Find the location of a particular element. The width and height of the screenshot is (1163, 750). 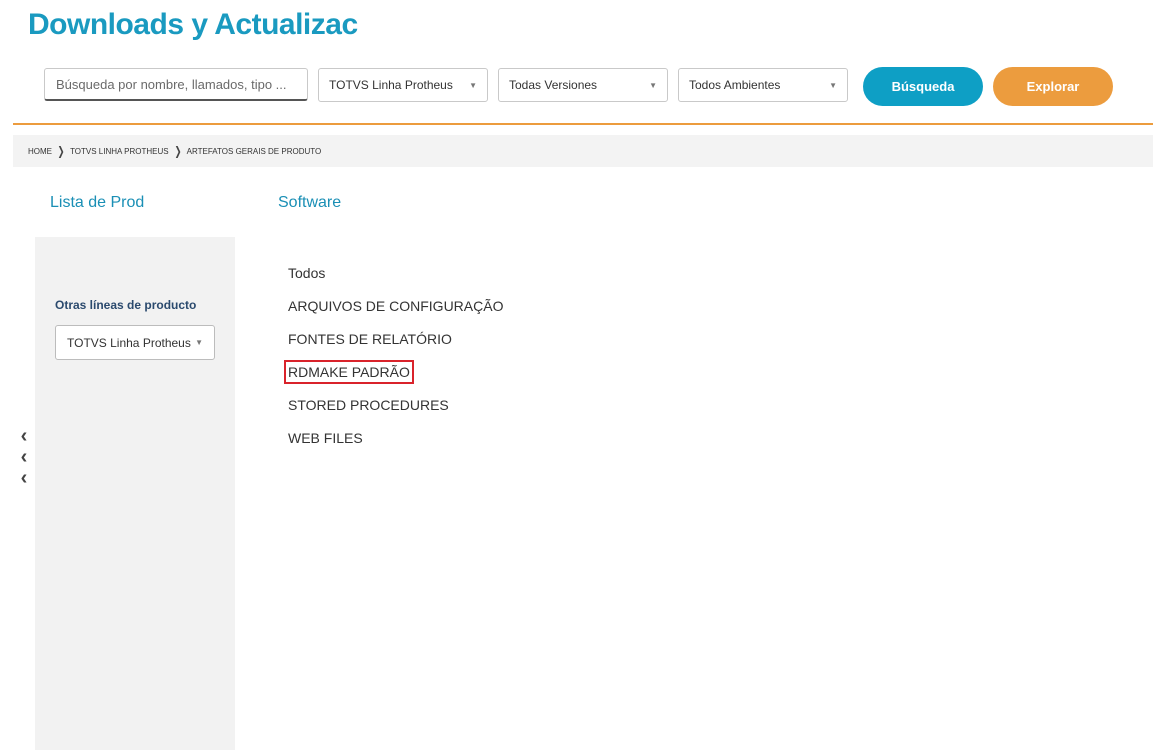

versions-select: Todas Versiones ▼ is located at coordinates (583, 85).